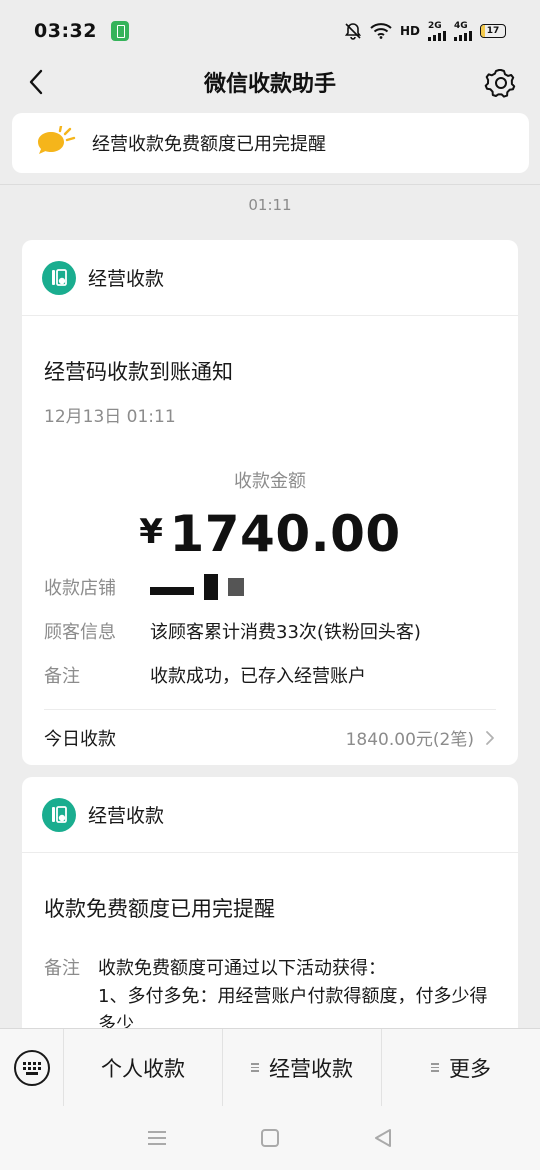 This screenshot has height=1170, width=540. What do you see at coordinates (80, 632) in the screenshot?
I see `customer-label: 顾客信息` at bounding box center [80, 632].